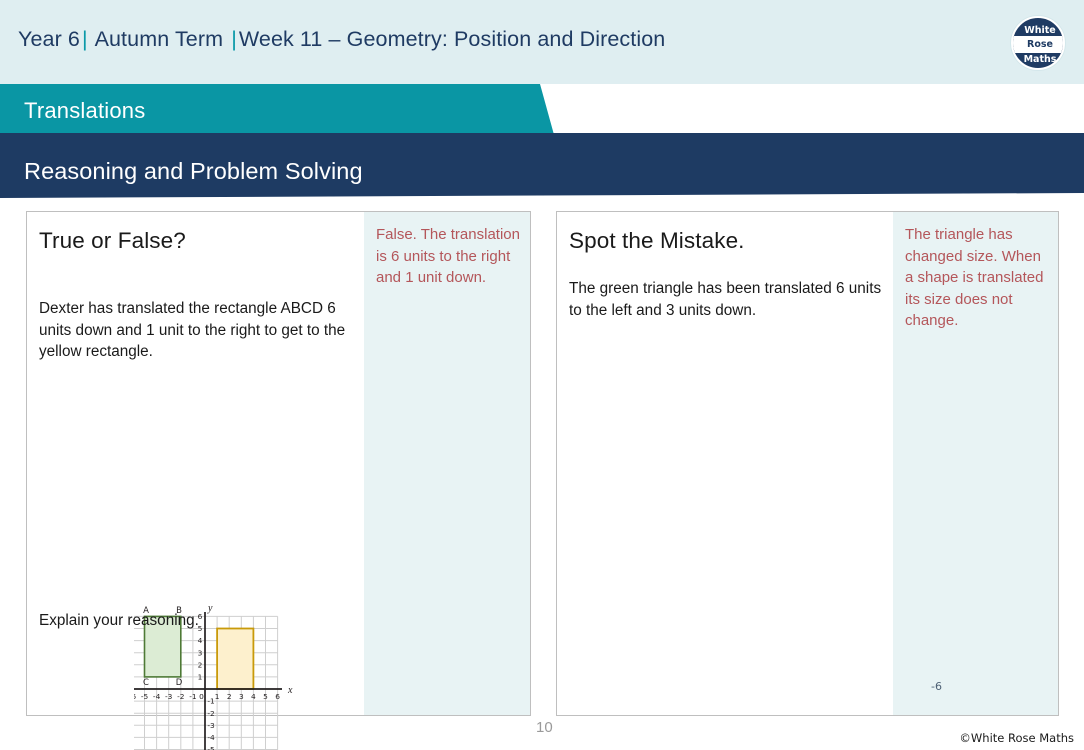 The height and width of the screenshot is (750, 1084). What do you see at coordinates (544, 727) in the screenshot?
I see `page-number: 10` at bounding box center [544, 727].